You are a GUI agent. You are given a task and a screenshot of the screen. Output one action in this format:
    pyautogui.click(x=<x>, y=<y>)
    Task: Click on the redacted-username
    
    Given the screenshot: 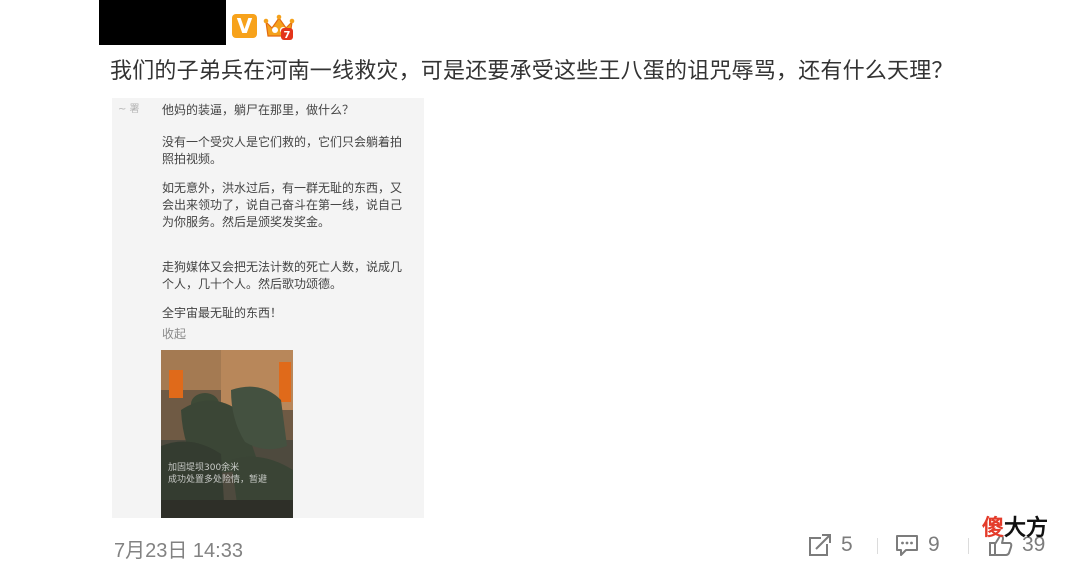 What is the action you would take?
    pyautogui.click(x=162, y=22)
    